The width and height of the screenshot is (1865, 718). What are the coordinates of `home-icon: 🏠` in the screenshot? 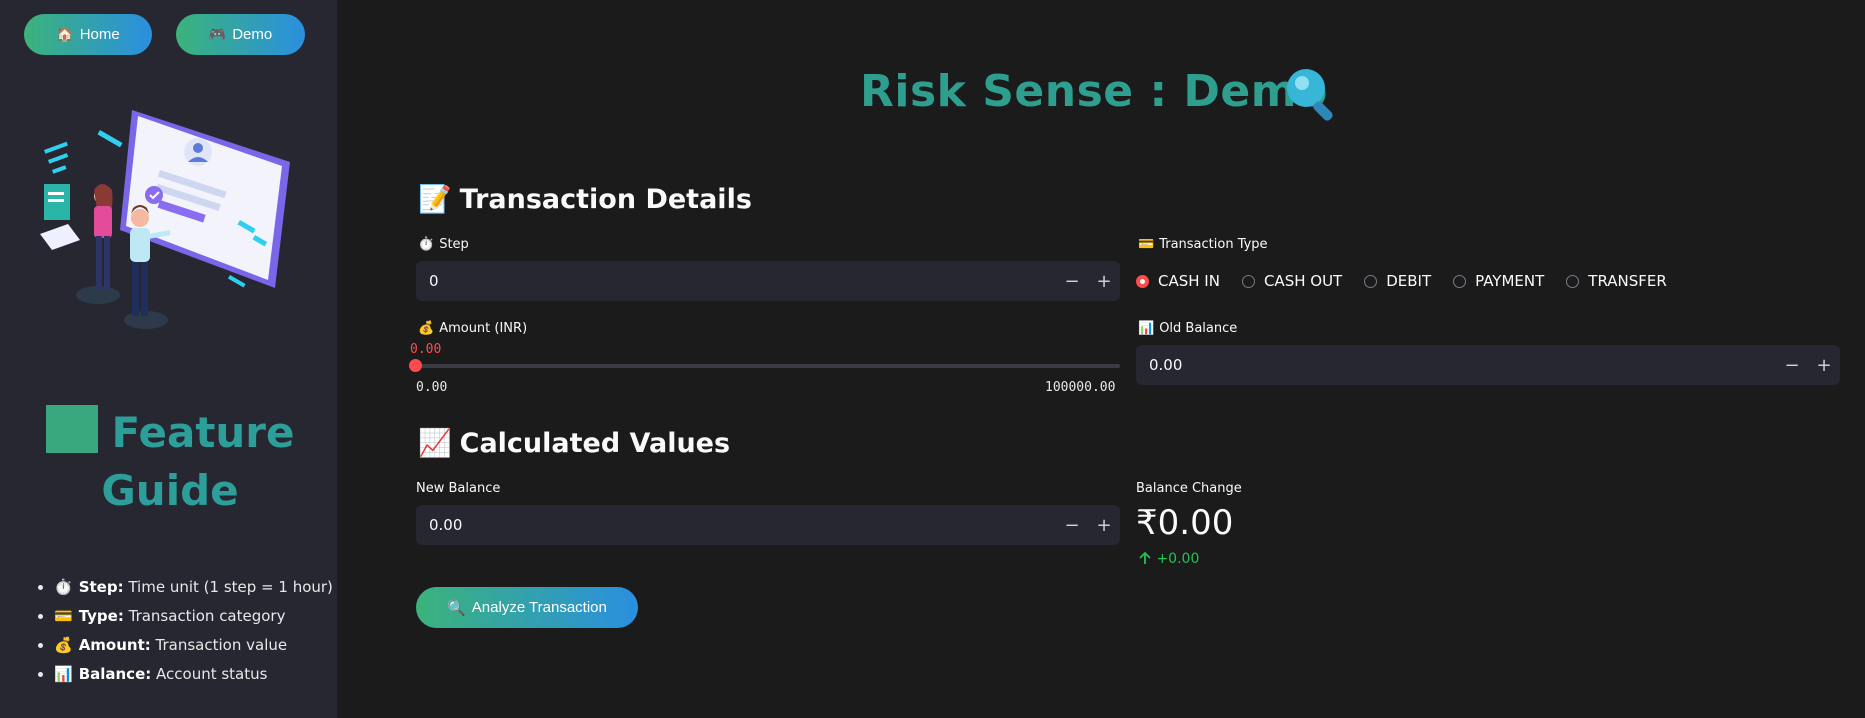 It's located at (65, 34).